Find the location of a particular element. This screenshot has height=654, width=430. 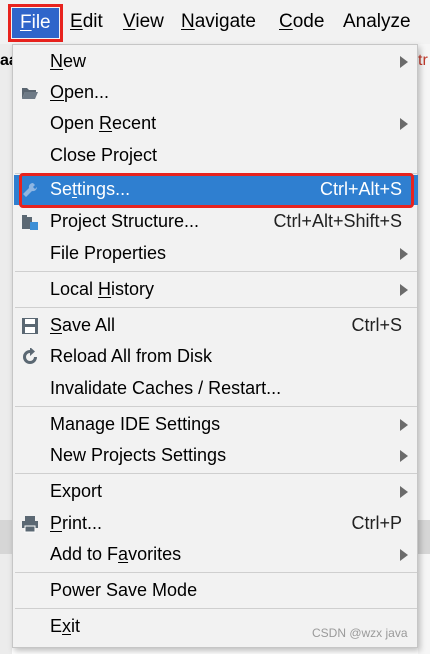

printer-icon is located at coordinates (30, 524).